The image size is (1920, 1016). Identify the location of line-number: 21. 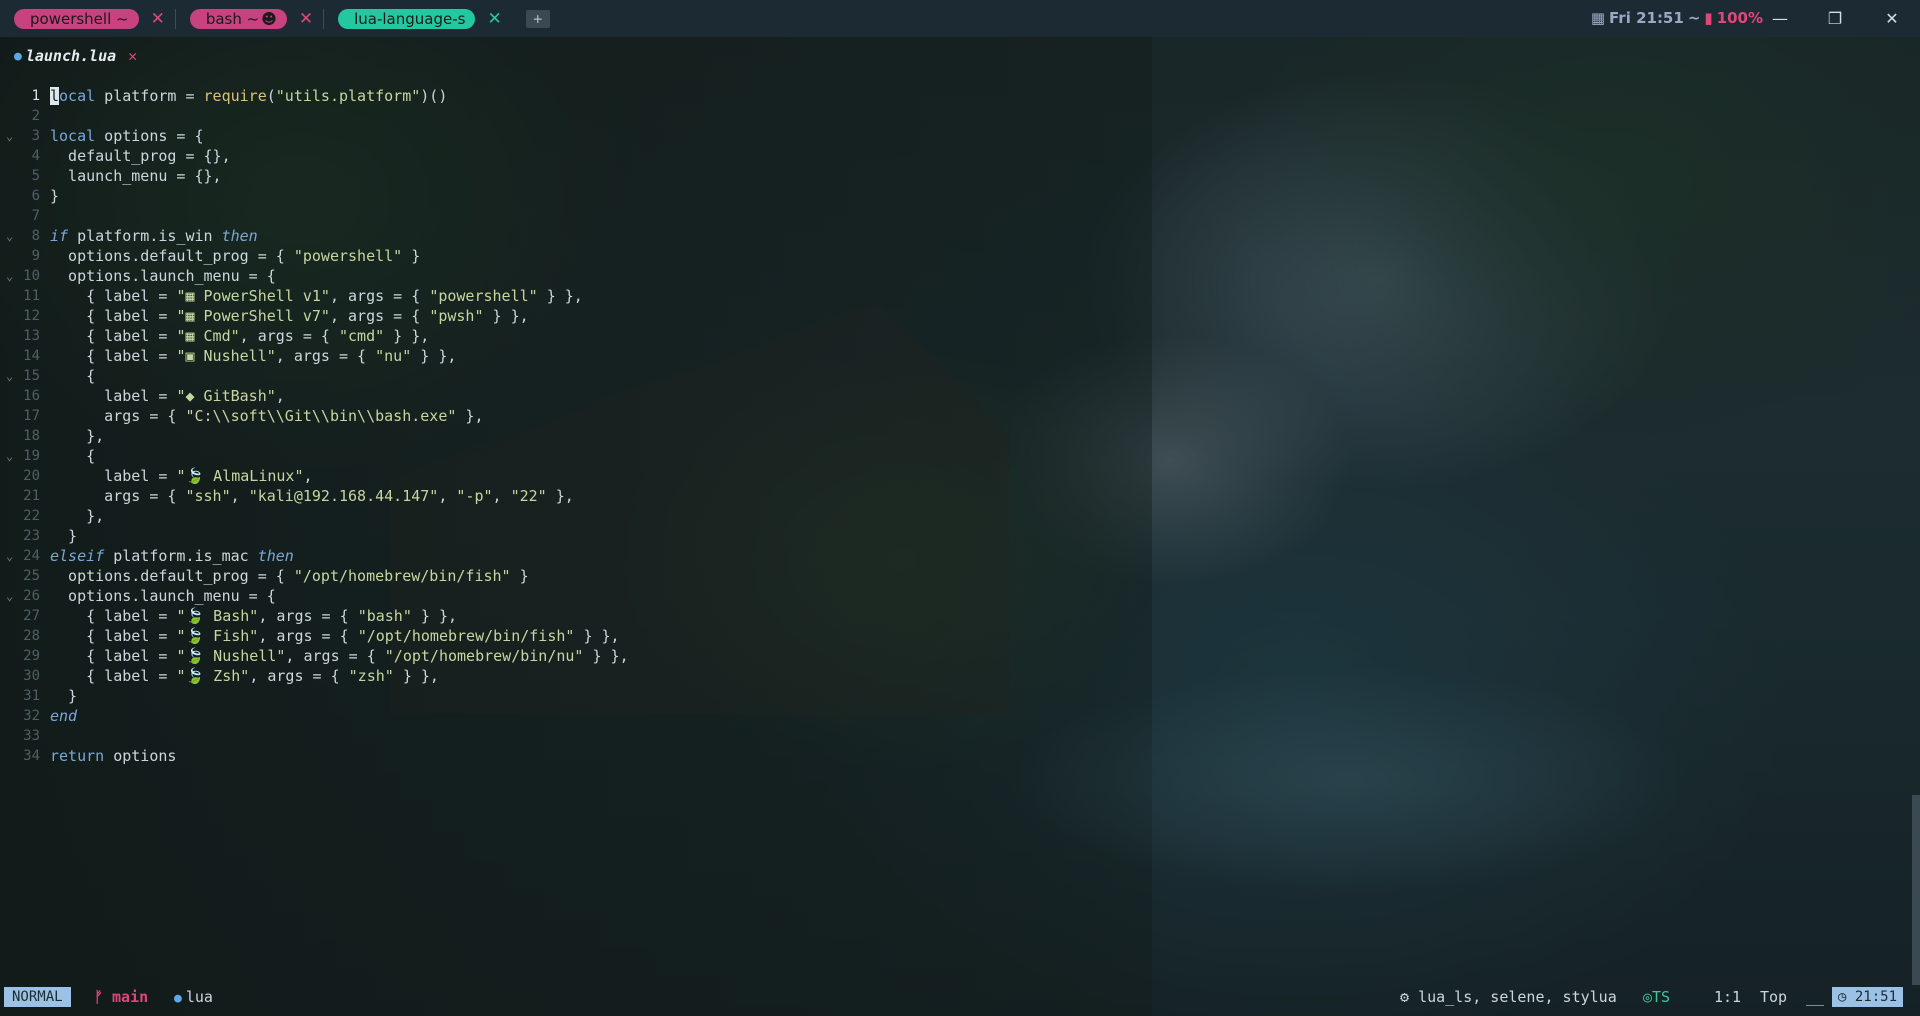
(31, 496).